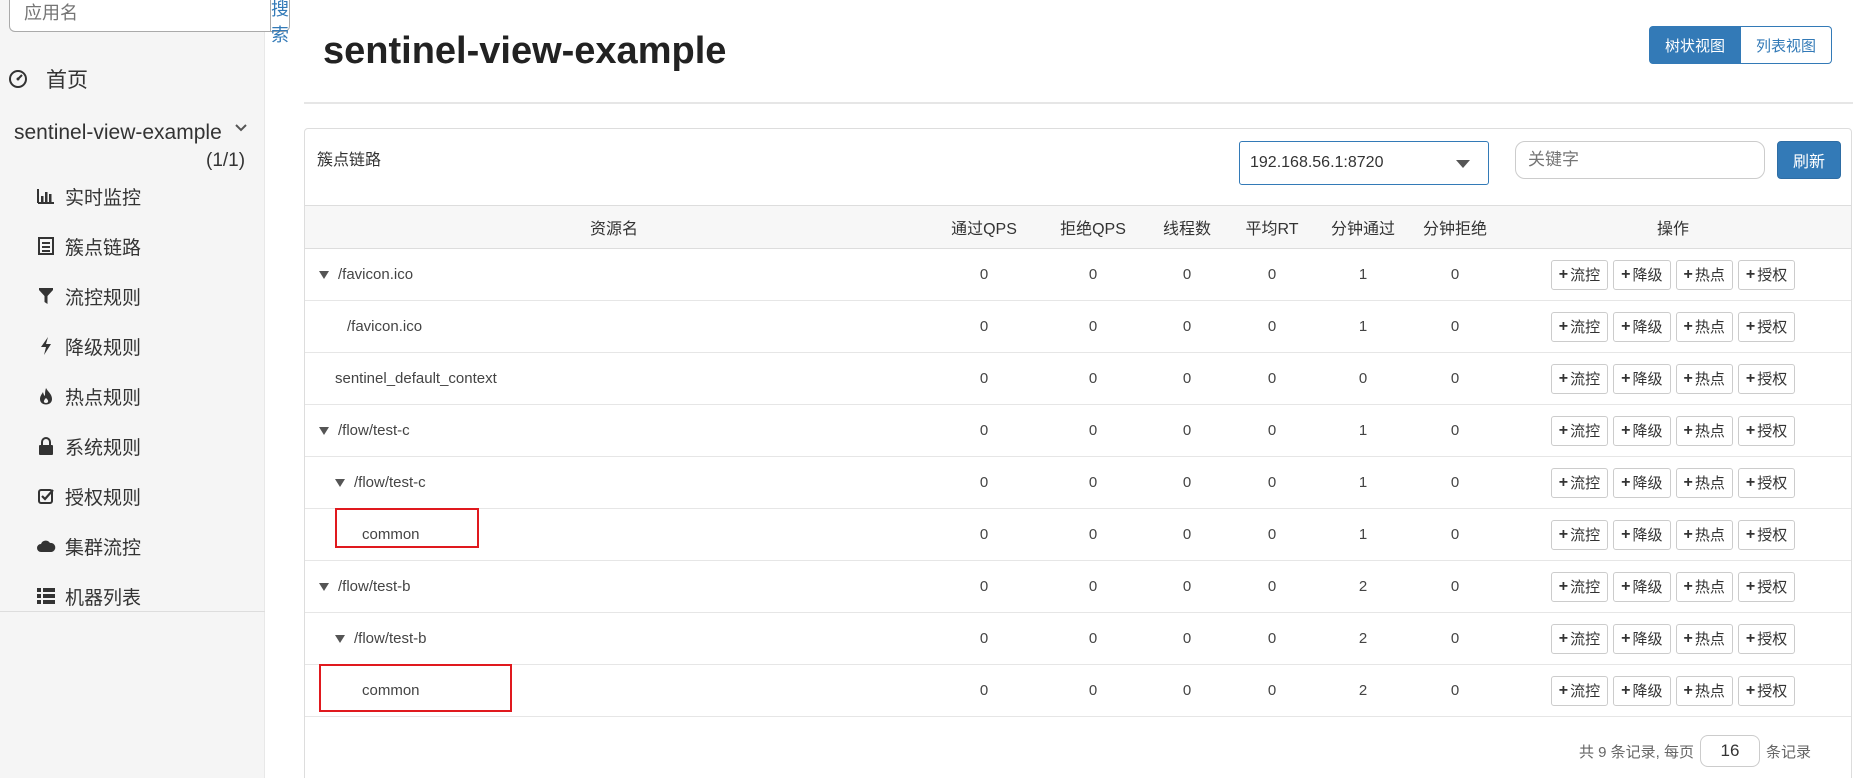 The height and width of the screenshot is (778, 1861). What do you see at coordinates (103, 548) in the screenshot?
I see `sidebar-item-label: 集群流控` at bounding box center [103, 548].